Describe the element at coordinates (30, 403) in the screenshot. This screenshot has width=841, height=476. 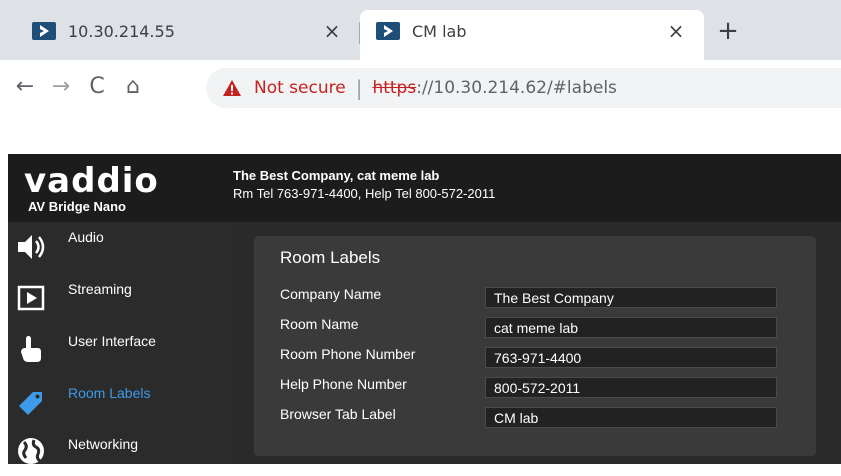
I see `tag-icon` at that location.